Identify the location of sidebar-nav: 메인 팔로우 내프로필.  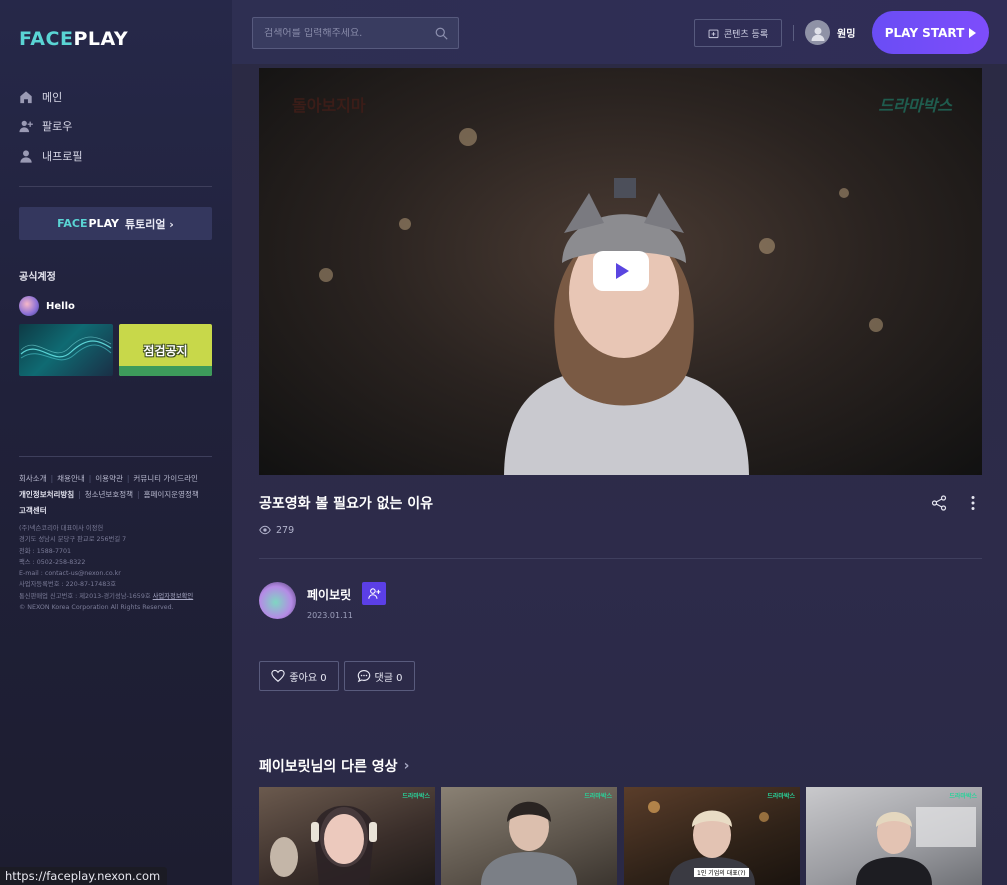
(115, 126).